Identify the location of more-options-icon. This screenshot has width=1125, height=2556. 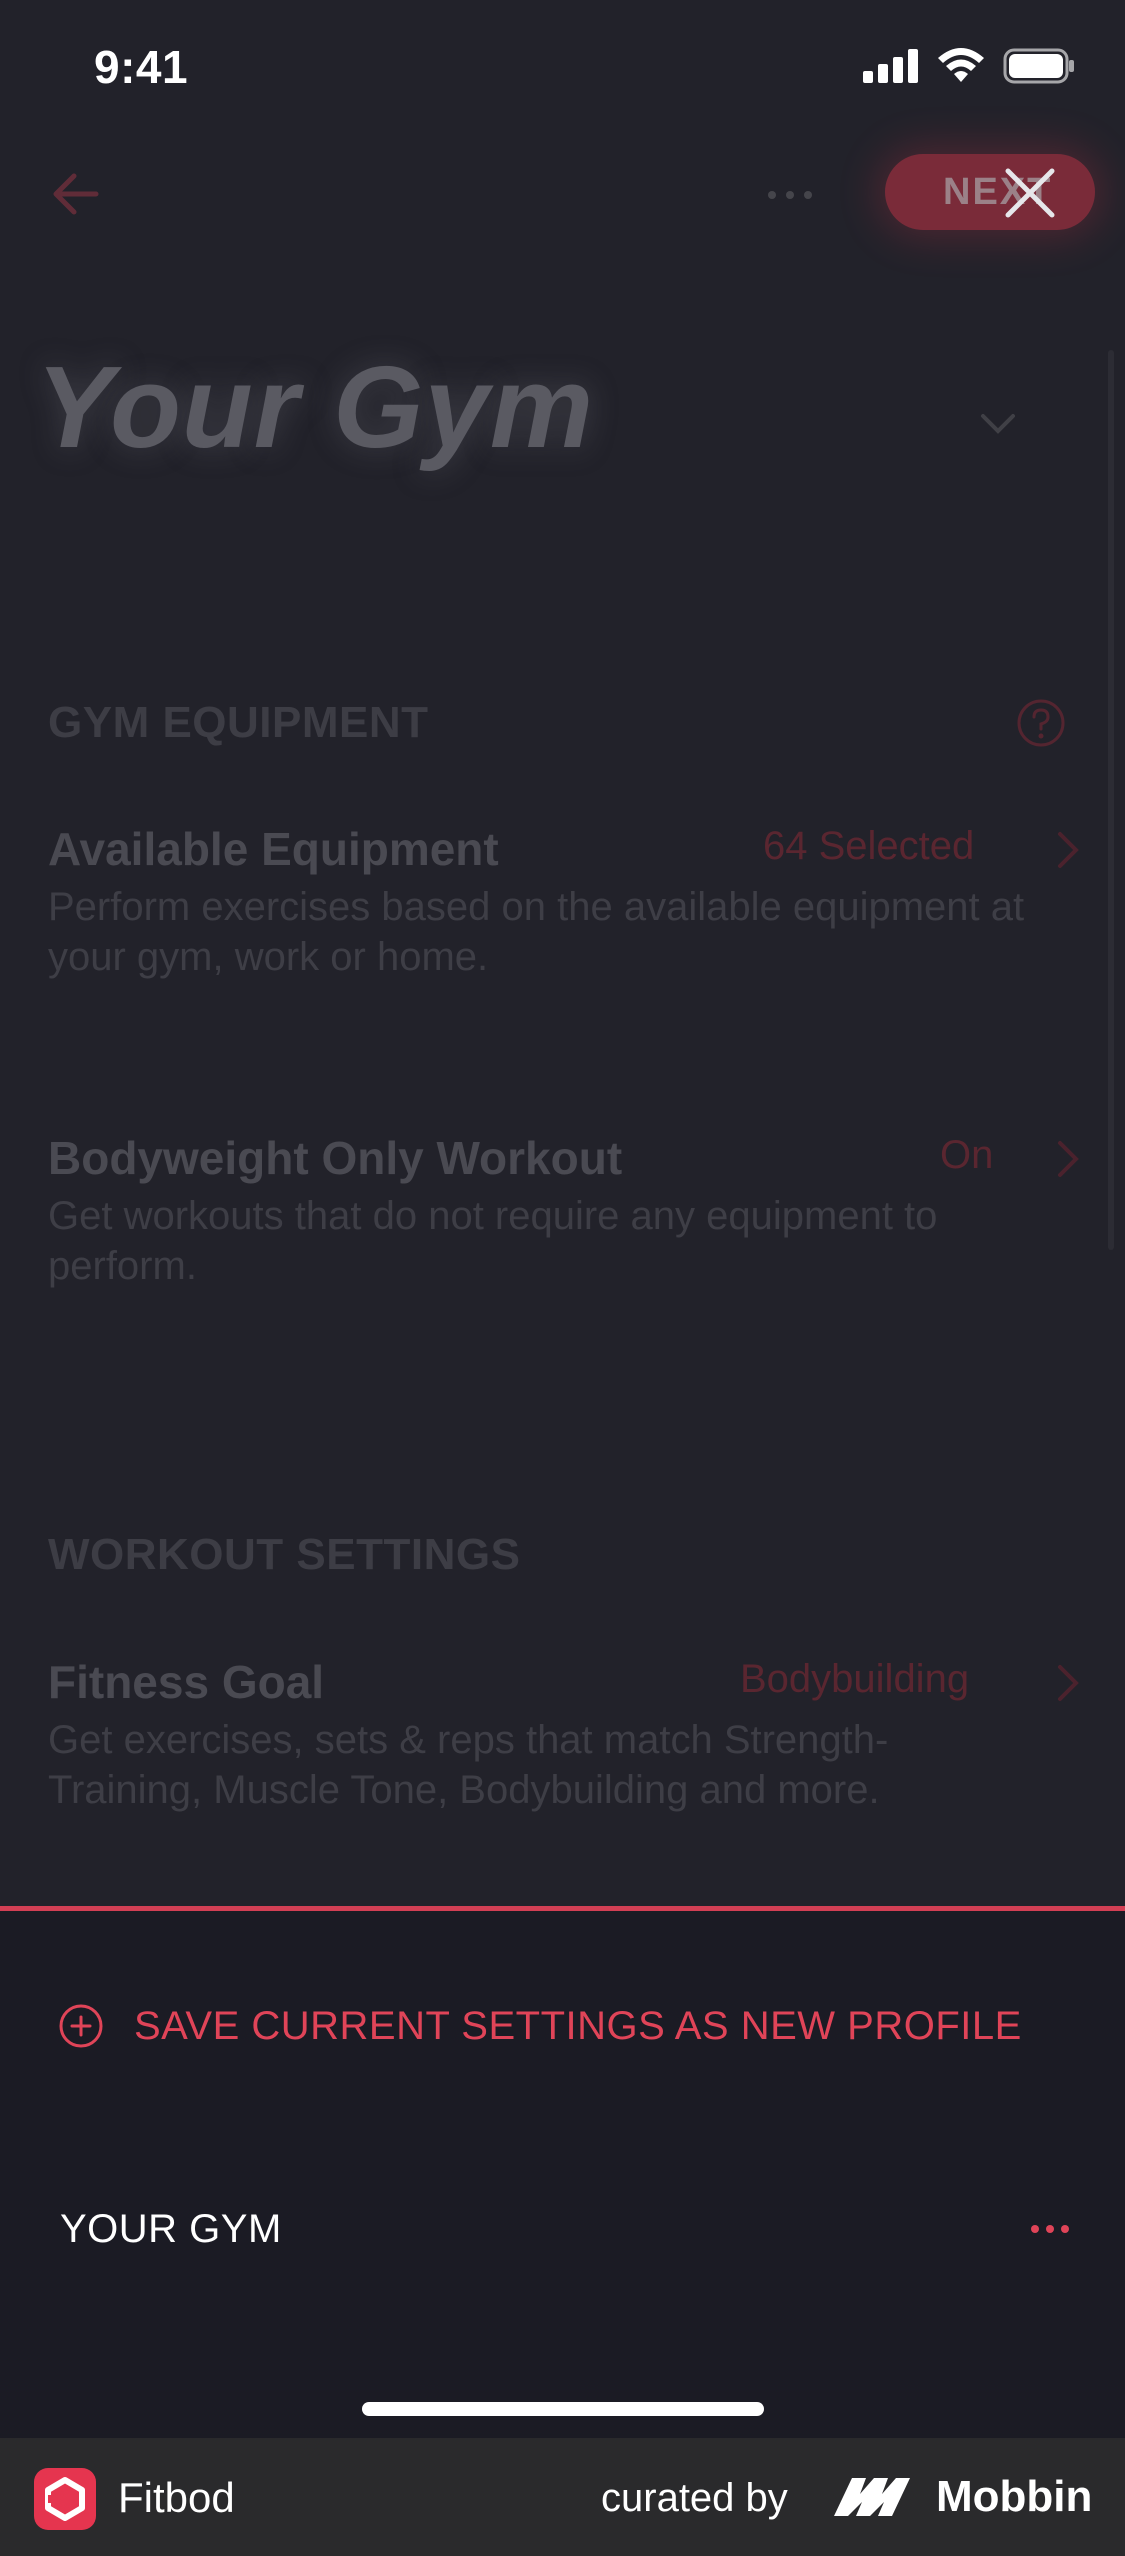
(790, 195).